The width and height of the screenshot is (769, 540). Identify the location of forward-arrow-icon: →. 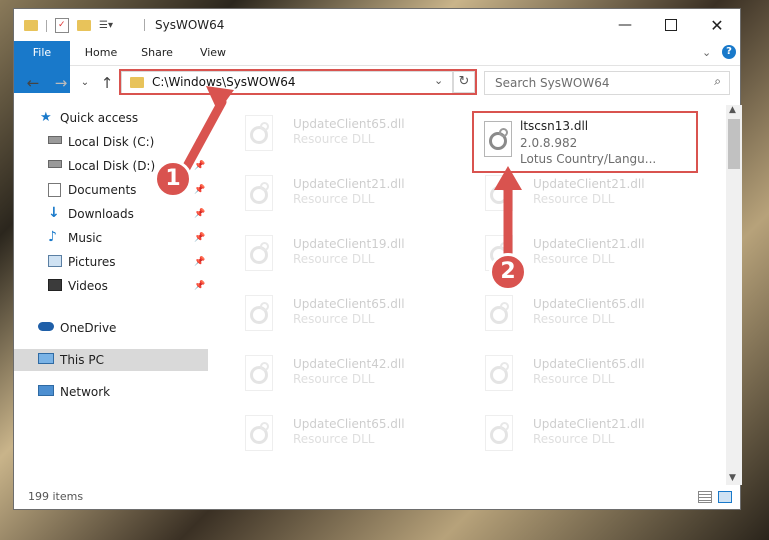
(61, 83).